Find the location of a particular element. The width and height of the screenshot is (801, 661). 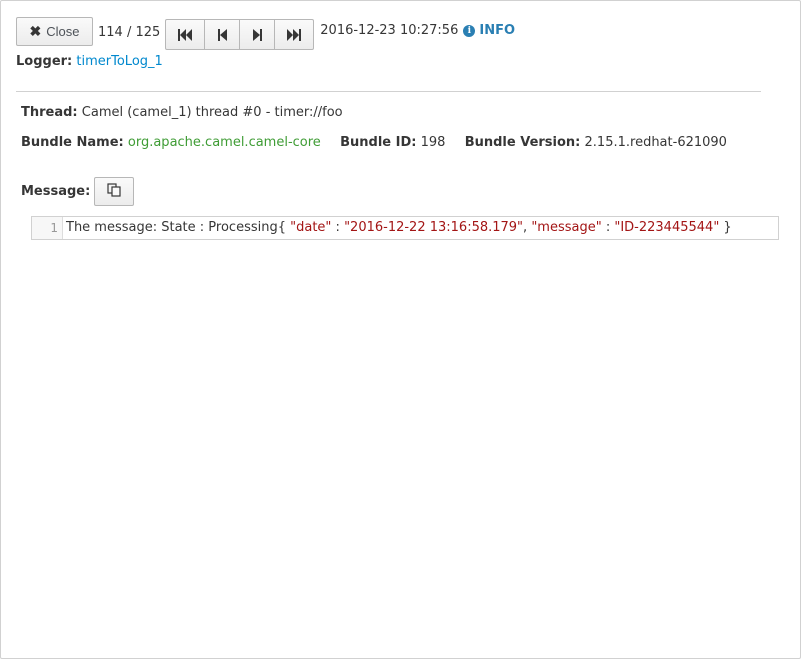

navigation-button-group is located at coordinates (240, 34).